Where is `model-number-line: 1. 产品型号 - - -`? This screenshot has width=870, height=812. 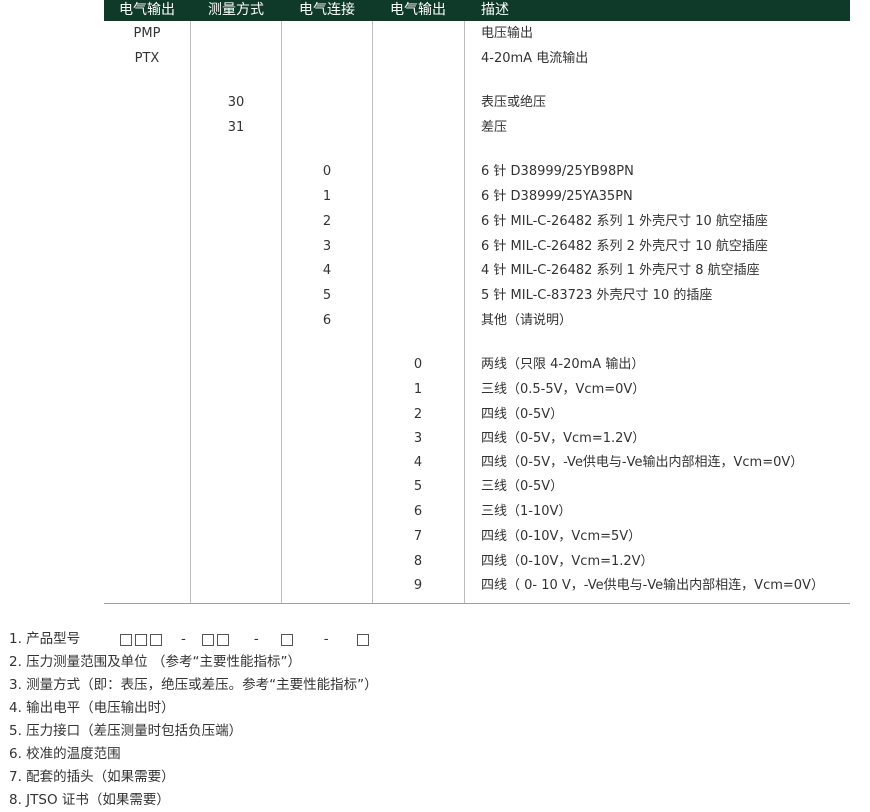
model-number-line: 1. 产品型号 - - - is located at coordinates (193, 639).